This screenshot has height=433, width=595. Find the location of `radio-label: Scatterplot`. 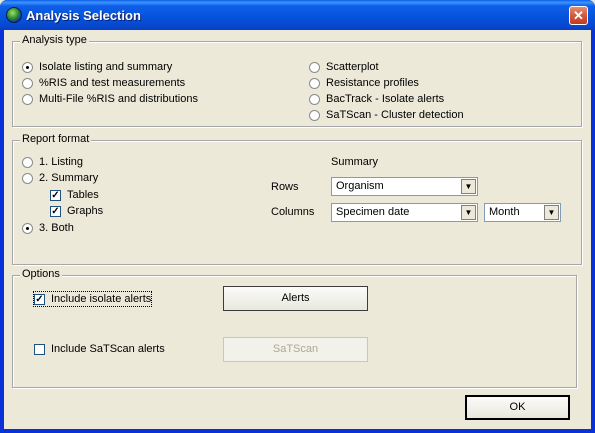

radio-label: Scatterplot is located at coordinates (352, 67).